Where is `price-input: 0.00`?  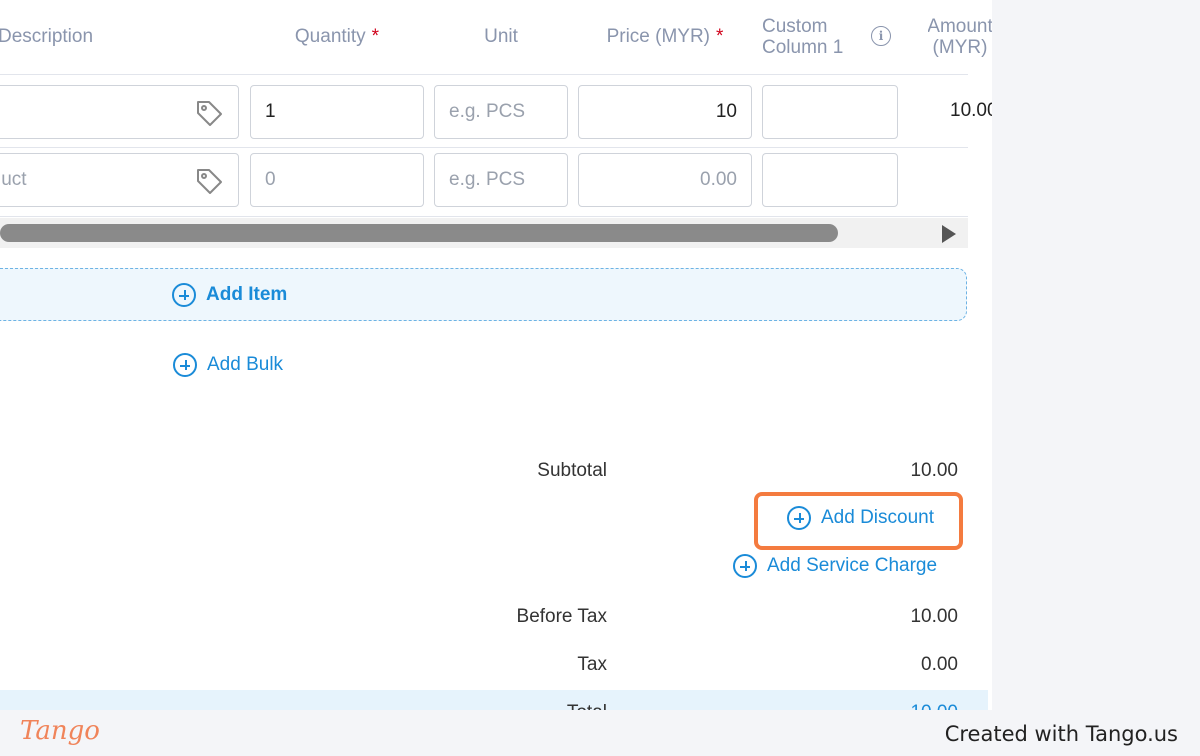
price-input: 0.00 is located at coordinates (665, 180).